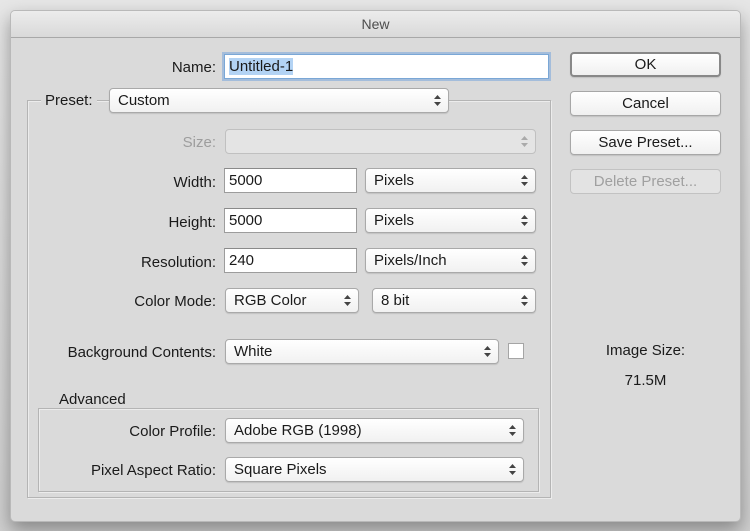 The image size is (750, 531). I want to click on size-label: Size:, so click(199, 142).